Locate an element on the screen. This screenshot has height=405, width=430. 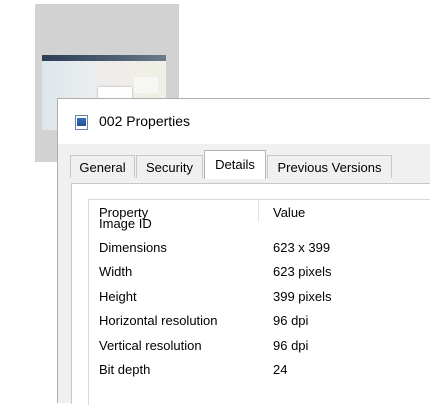
property-name: Dimensions is located at coordinates (133, 247).